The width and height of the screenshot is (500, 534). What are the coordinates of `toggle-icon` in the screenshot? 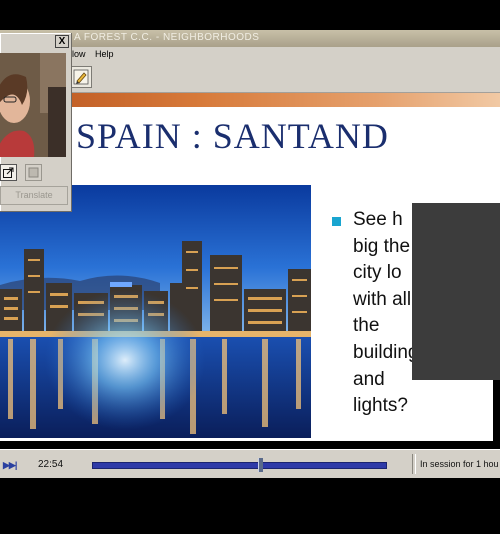 It's located at (33, 172).